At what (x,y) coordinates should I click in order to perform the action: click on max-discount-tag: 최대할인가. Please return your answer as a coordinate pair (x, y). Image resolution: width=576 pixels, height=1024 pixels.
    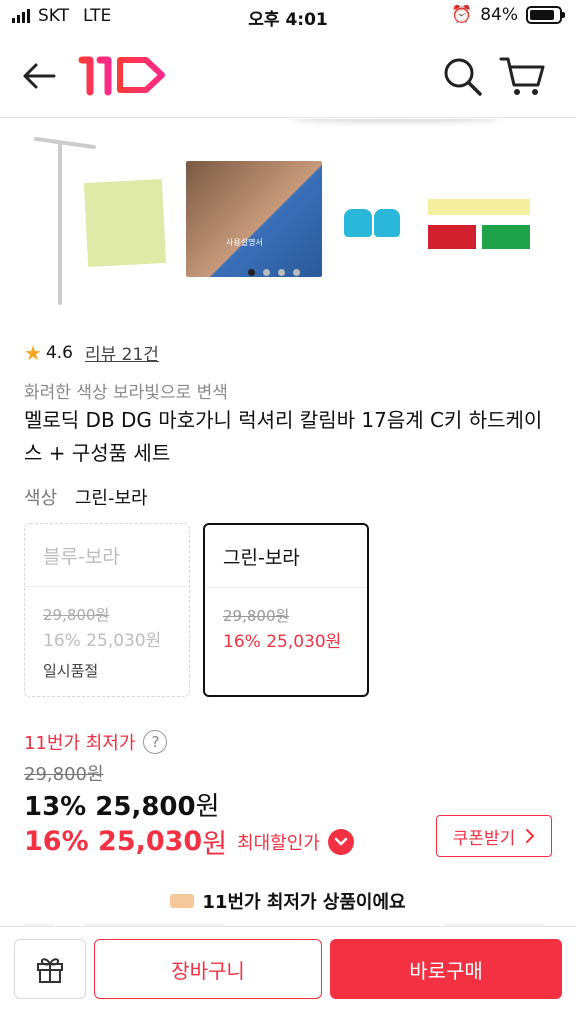
    Looking at the image, I should click on (278, 843).